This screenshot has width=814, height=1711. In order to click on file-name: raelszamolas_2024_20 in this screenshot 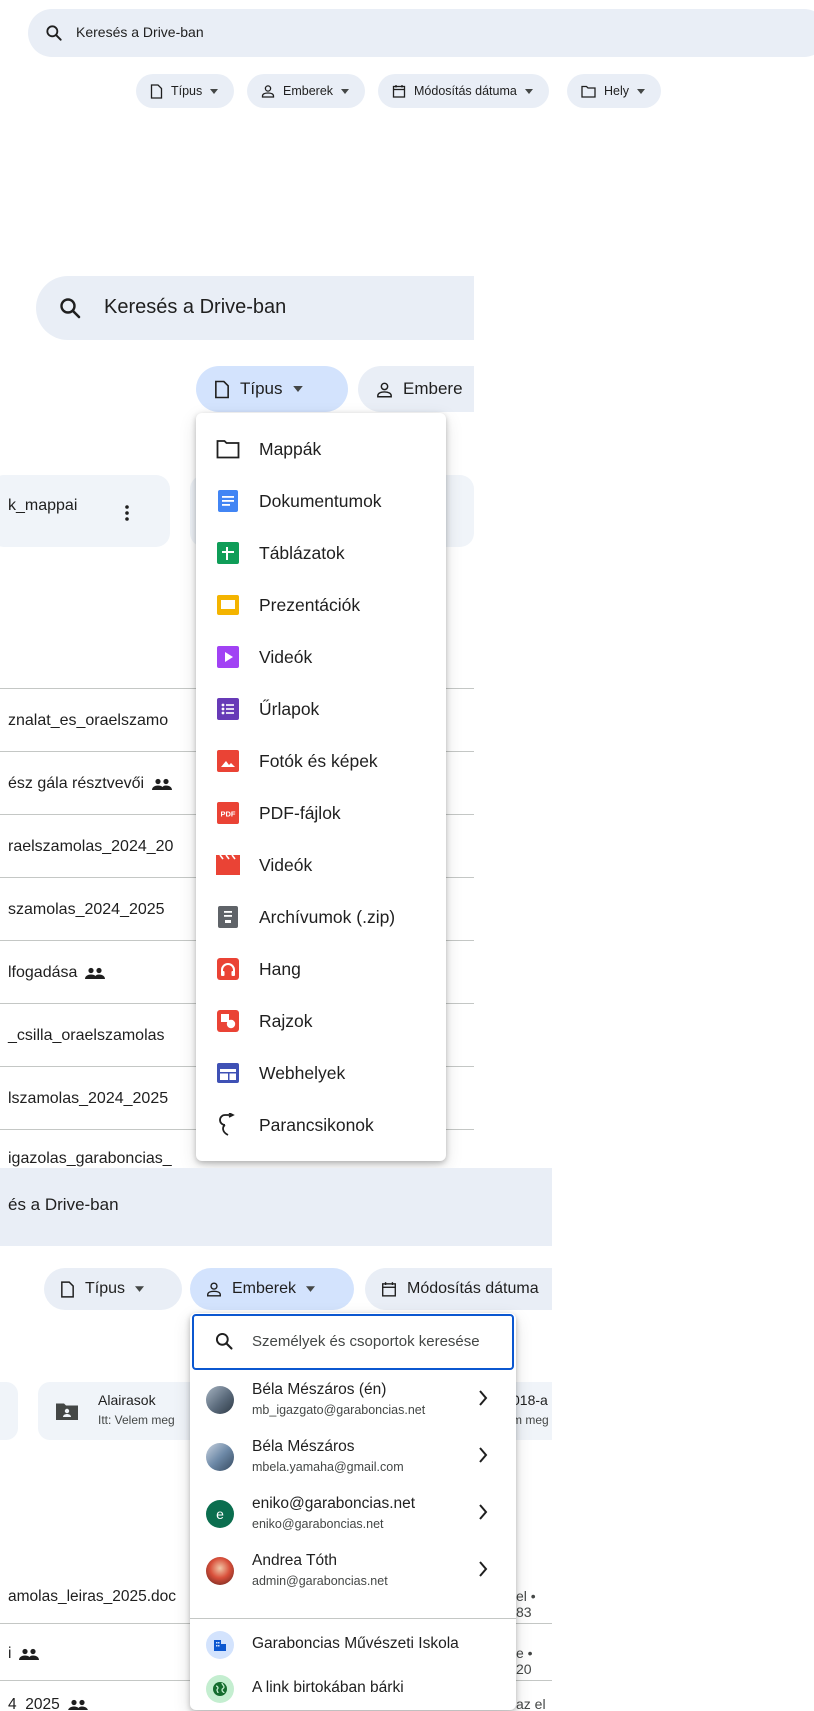, I will do `click(91, 846)`.